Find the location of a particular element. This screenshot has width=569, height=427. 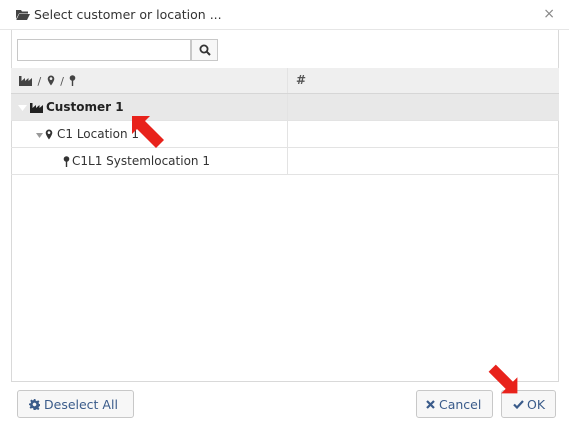

grid-header-row: / / # is located at coordinates (285, 81).